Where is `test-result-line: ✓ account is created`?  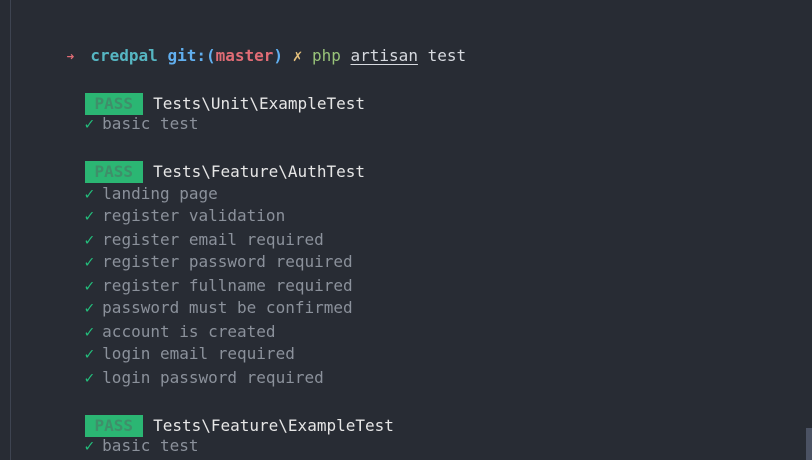 test-result-line: ✓ account is created is located at coordinates (161, 321).